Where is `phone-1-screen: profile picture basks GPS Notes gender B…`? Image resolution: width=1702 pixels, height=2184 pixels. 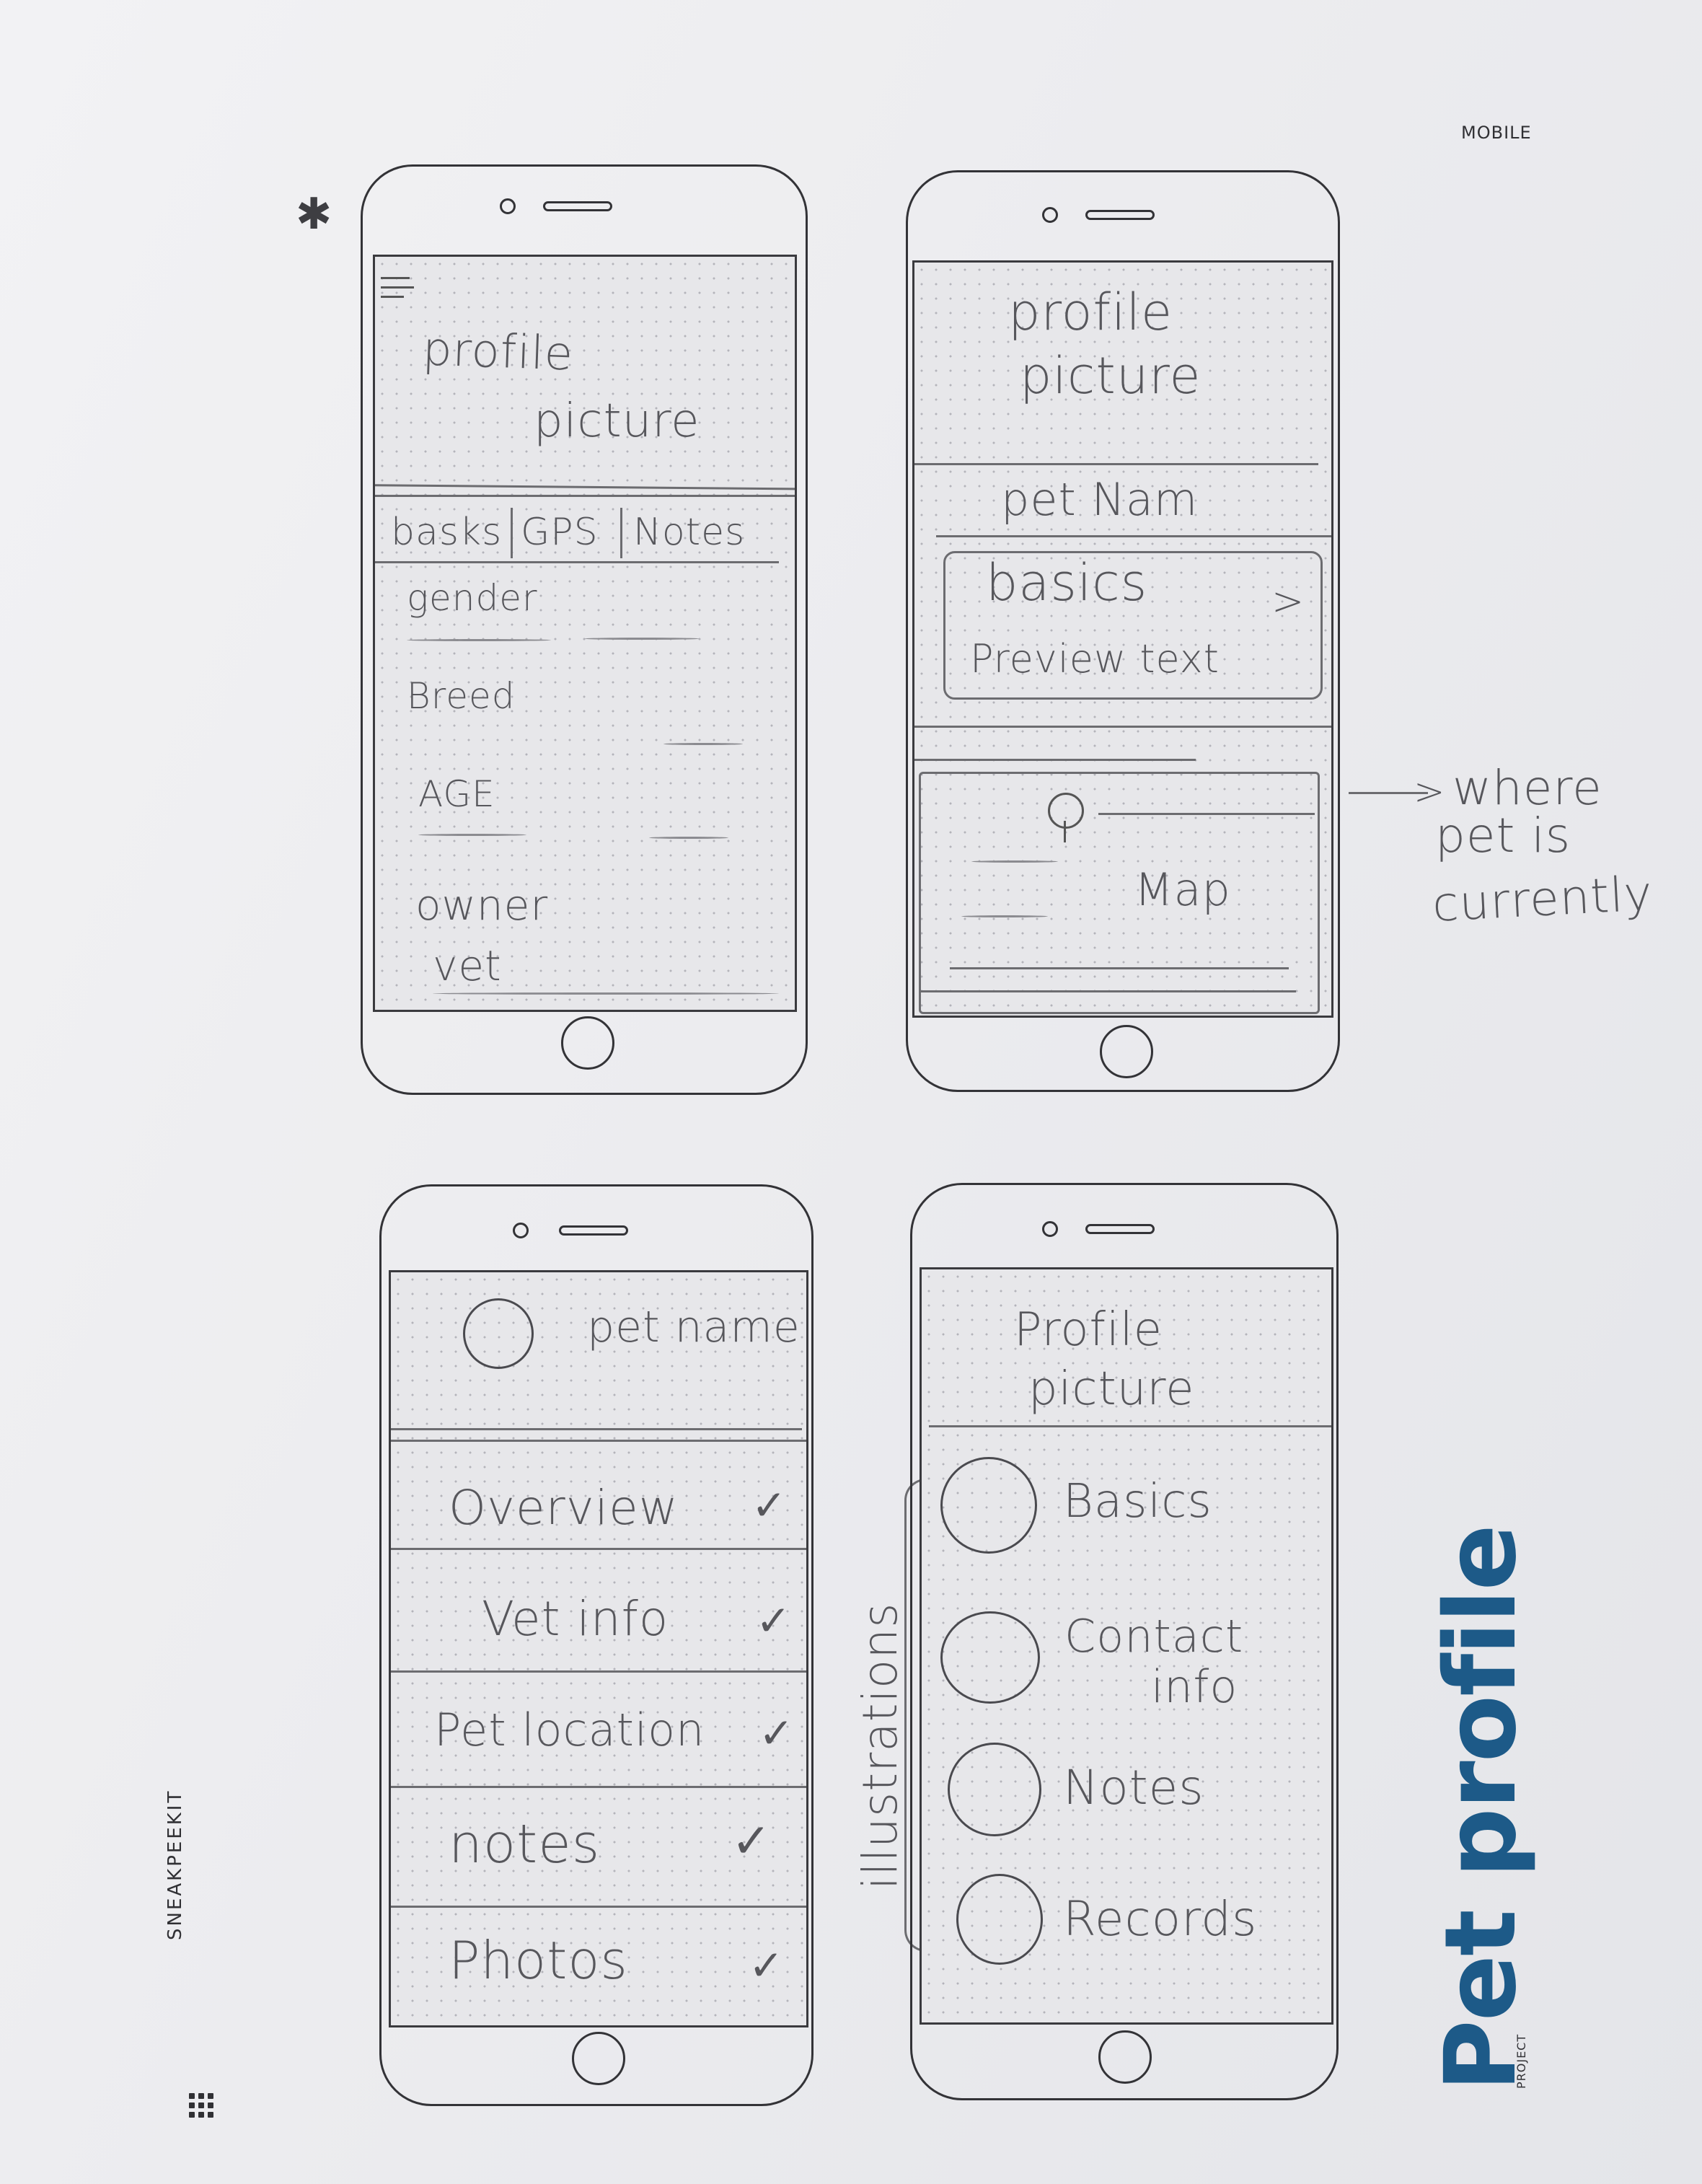 phone-1-screen: profile picture basks GPS Notes gender B… is located at coordinates (585, 633).